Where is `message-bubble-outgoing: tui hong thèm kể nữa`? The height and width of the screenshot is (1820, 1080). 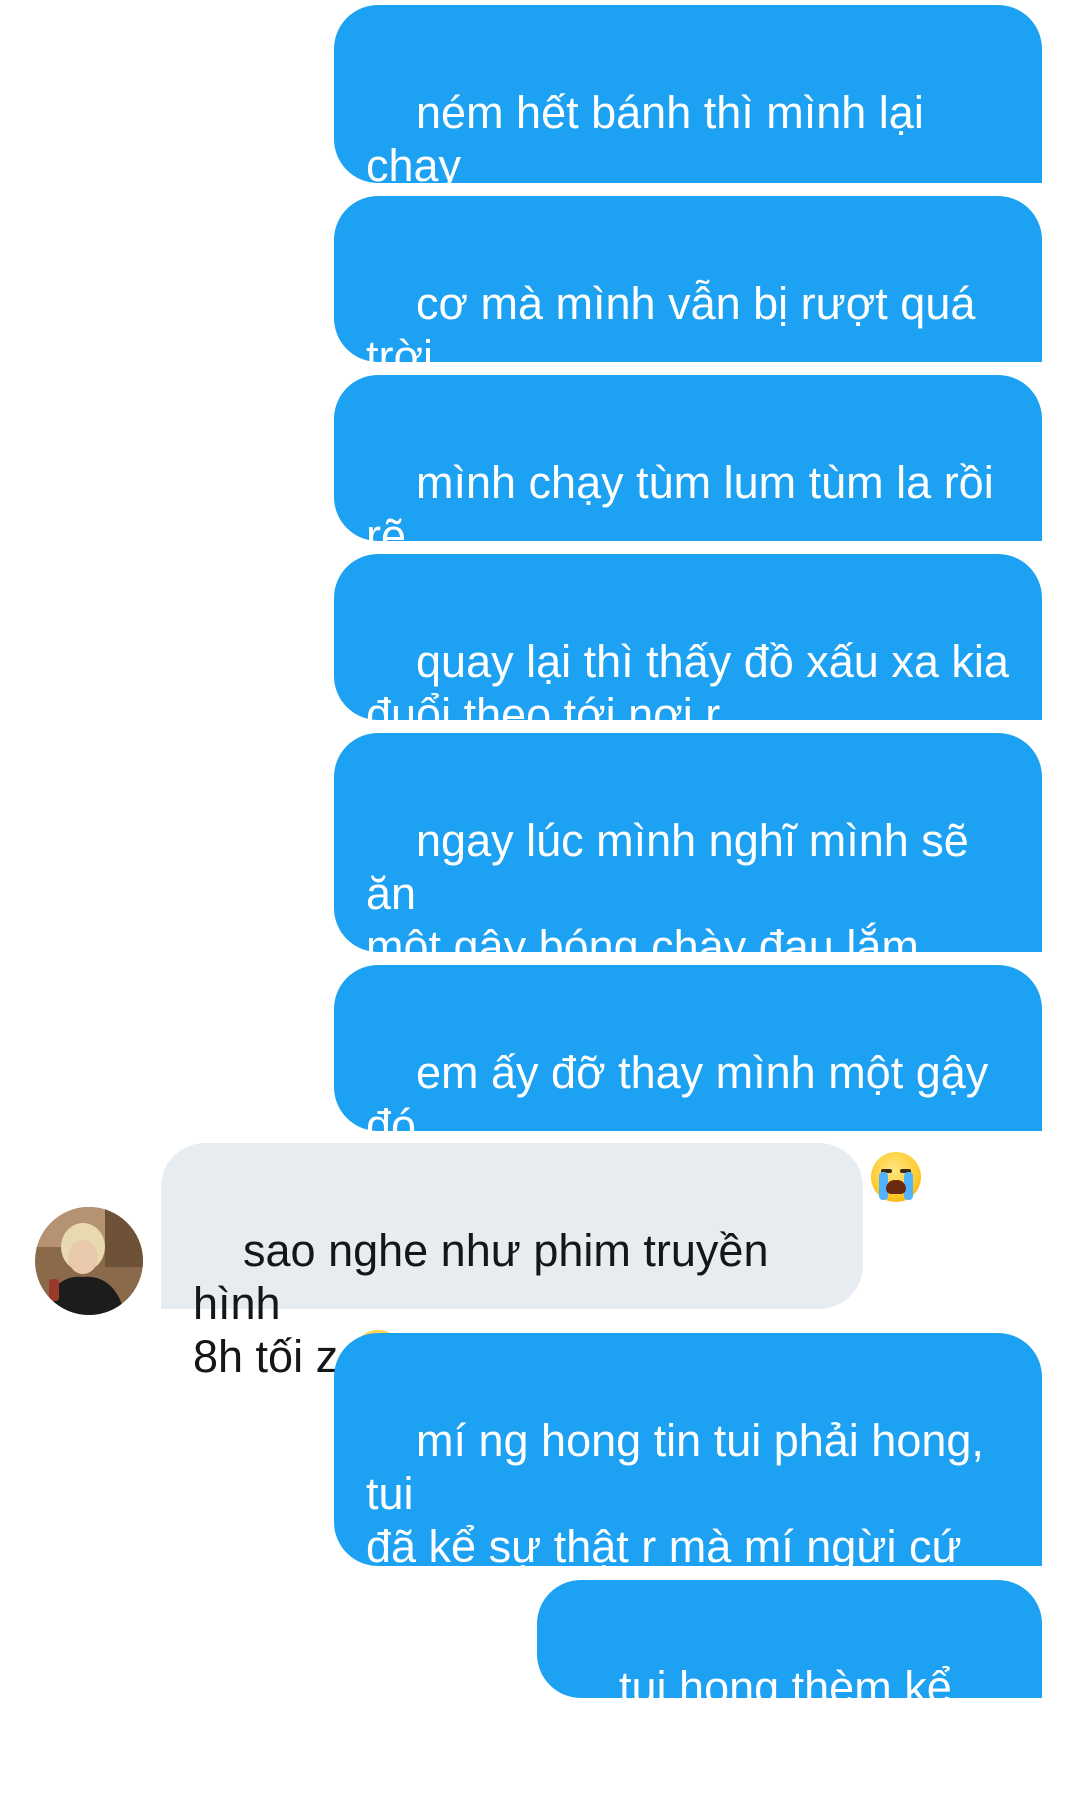 message-bubble-outgoing: tui hong thèm kể nữa is located at coordinates (789, 1673).